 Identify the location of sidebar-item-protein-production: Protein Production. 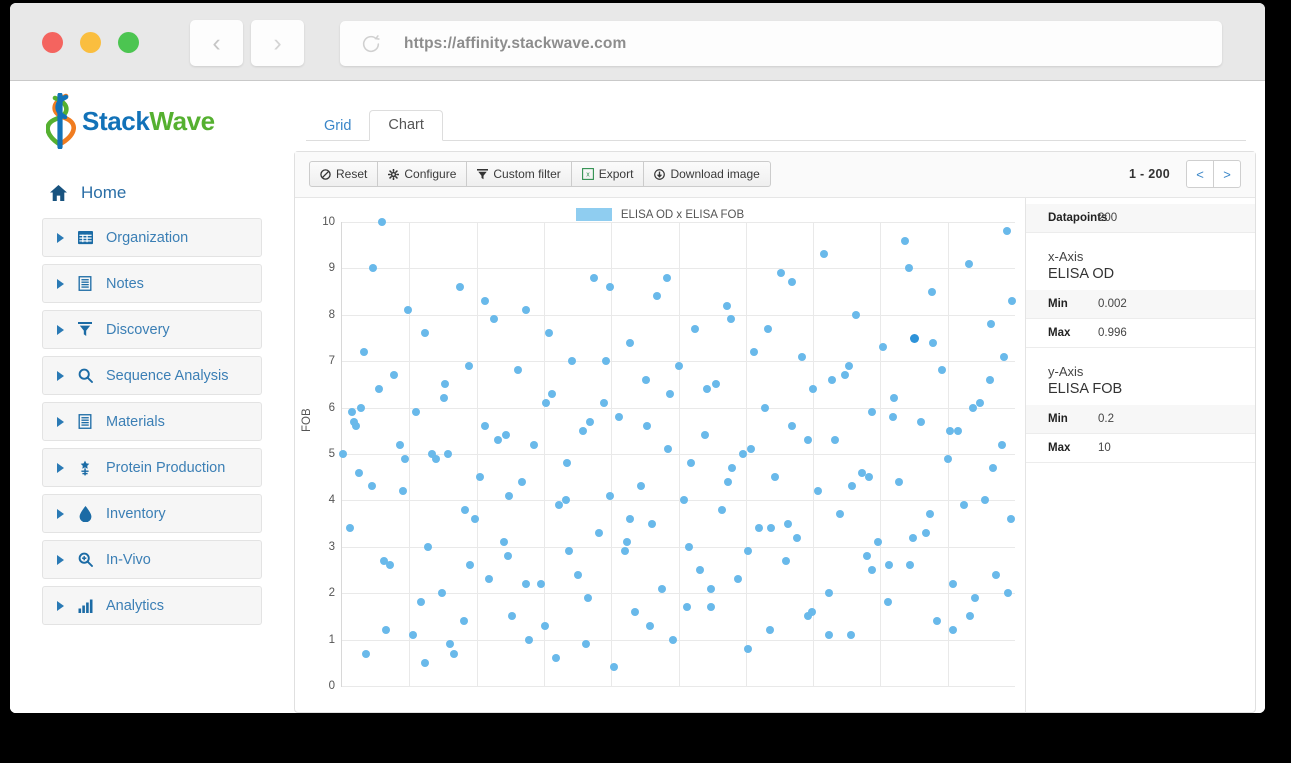
(152, 467).